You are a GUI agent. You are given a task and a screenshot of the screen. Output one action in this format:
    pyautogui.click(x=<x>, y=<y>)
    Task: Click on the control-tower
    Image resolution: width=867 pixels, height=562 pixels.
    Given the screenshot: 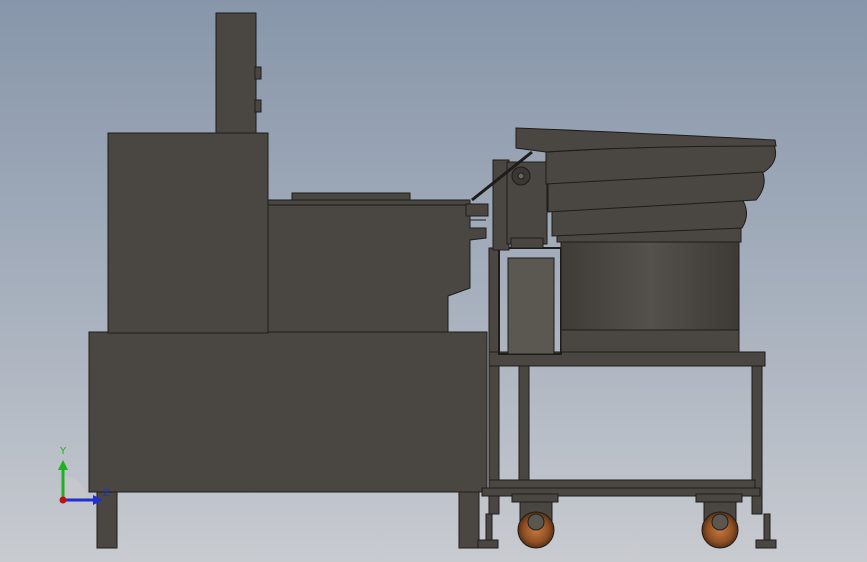 What is the action you would take?
    pyautogui.click(x=236, y=73)
    